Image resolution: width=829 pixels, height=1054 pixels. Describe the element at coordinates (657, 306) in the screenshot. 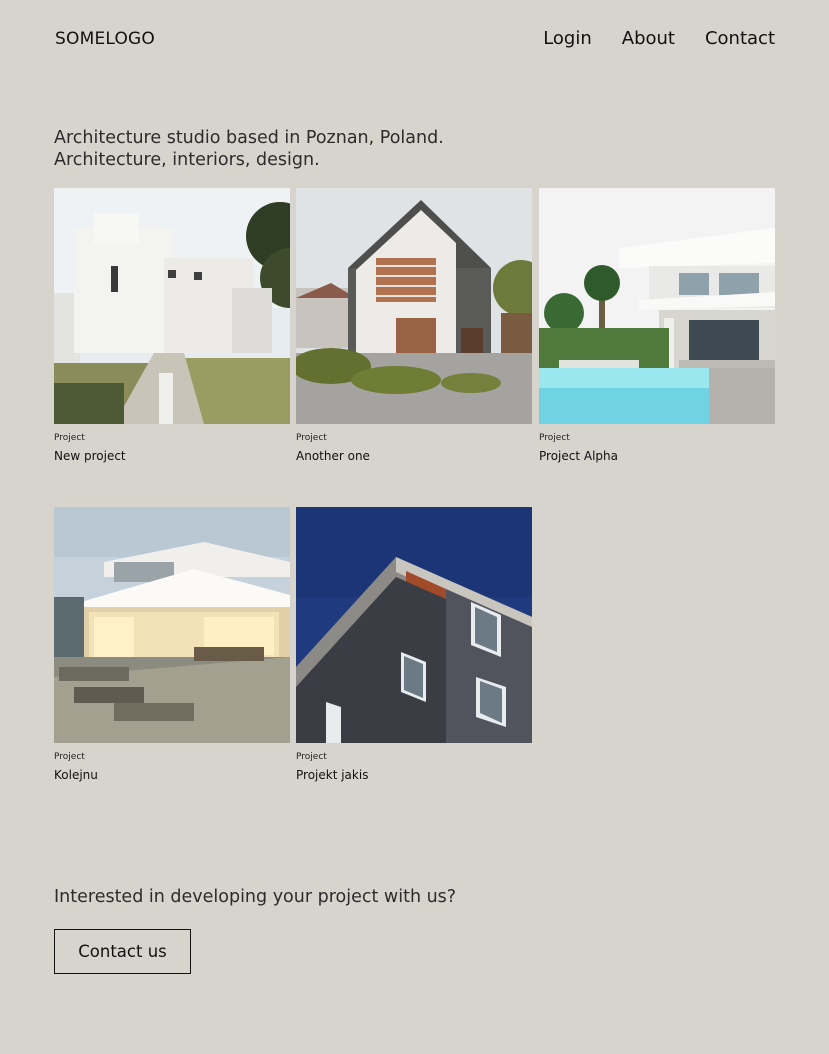

I see `project-image-pool-villa` at that location.